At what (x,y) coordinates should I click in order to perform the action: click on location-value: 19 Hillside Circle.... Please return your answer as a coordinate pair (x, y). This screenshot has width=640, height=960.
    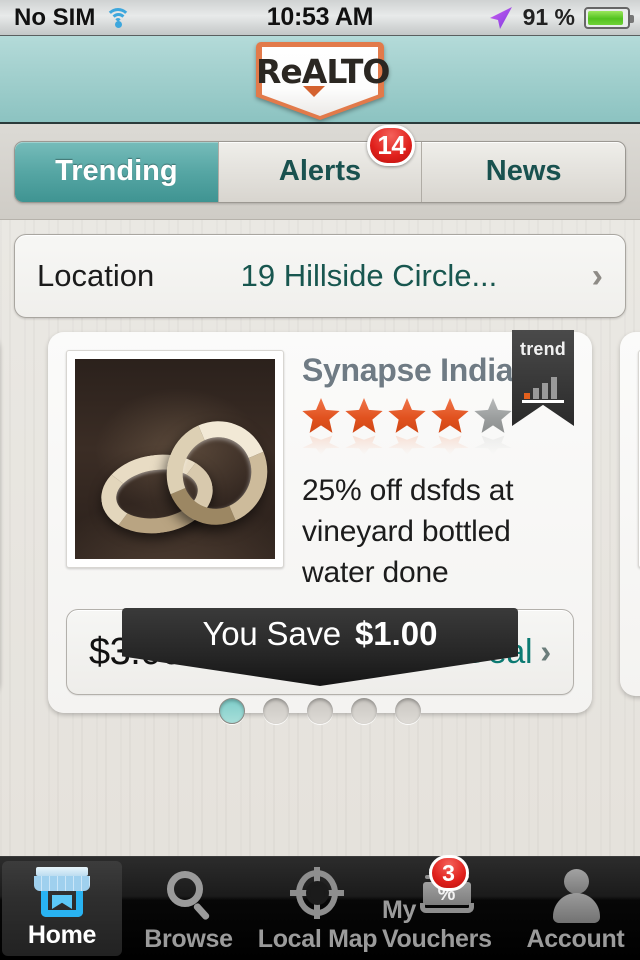
    Looking at the image, I should click on (369, 275).